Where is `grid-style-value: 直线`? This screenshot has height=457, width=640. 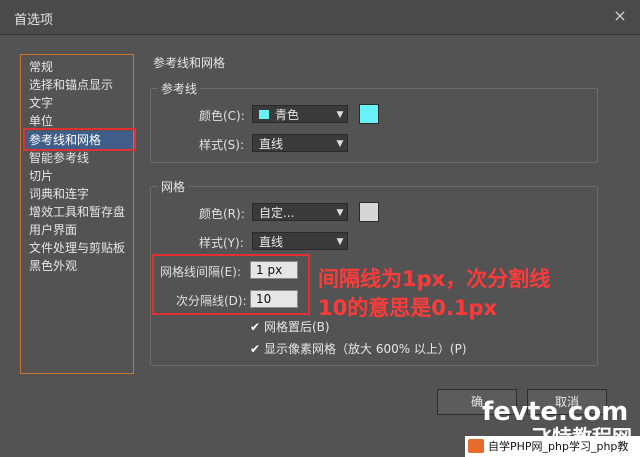
grid-style-value: 直线 is located at coordinates (271, 242).